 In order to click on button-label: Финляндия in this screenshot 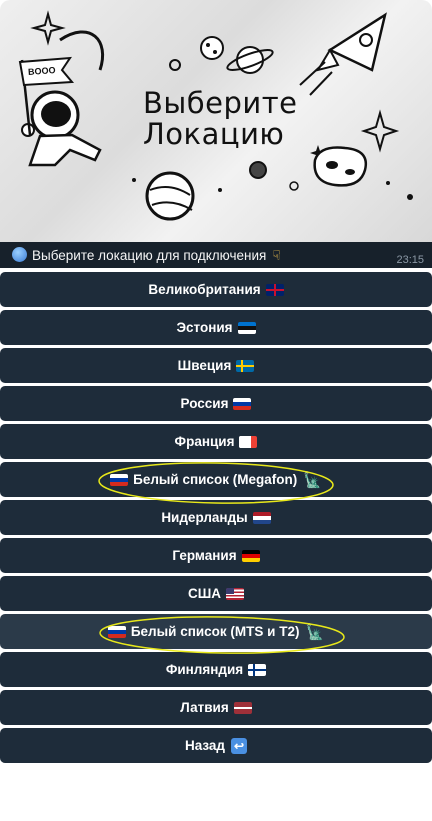, I will do `click(204, 669)`.